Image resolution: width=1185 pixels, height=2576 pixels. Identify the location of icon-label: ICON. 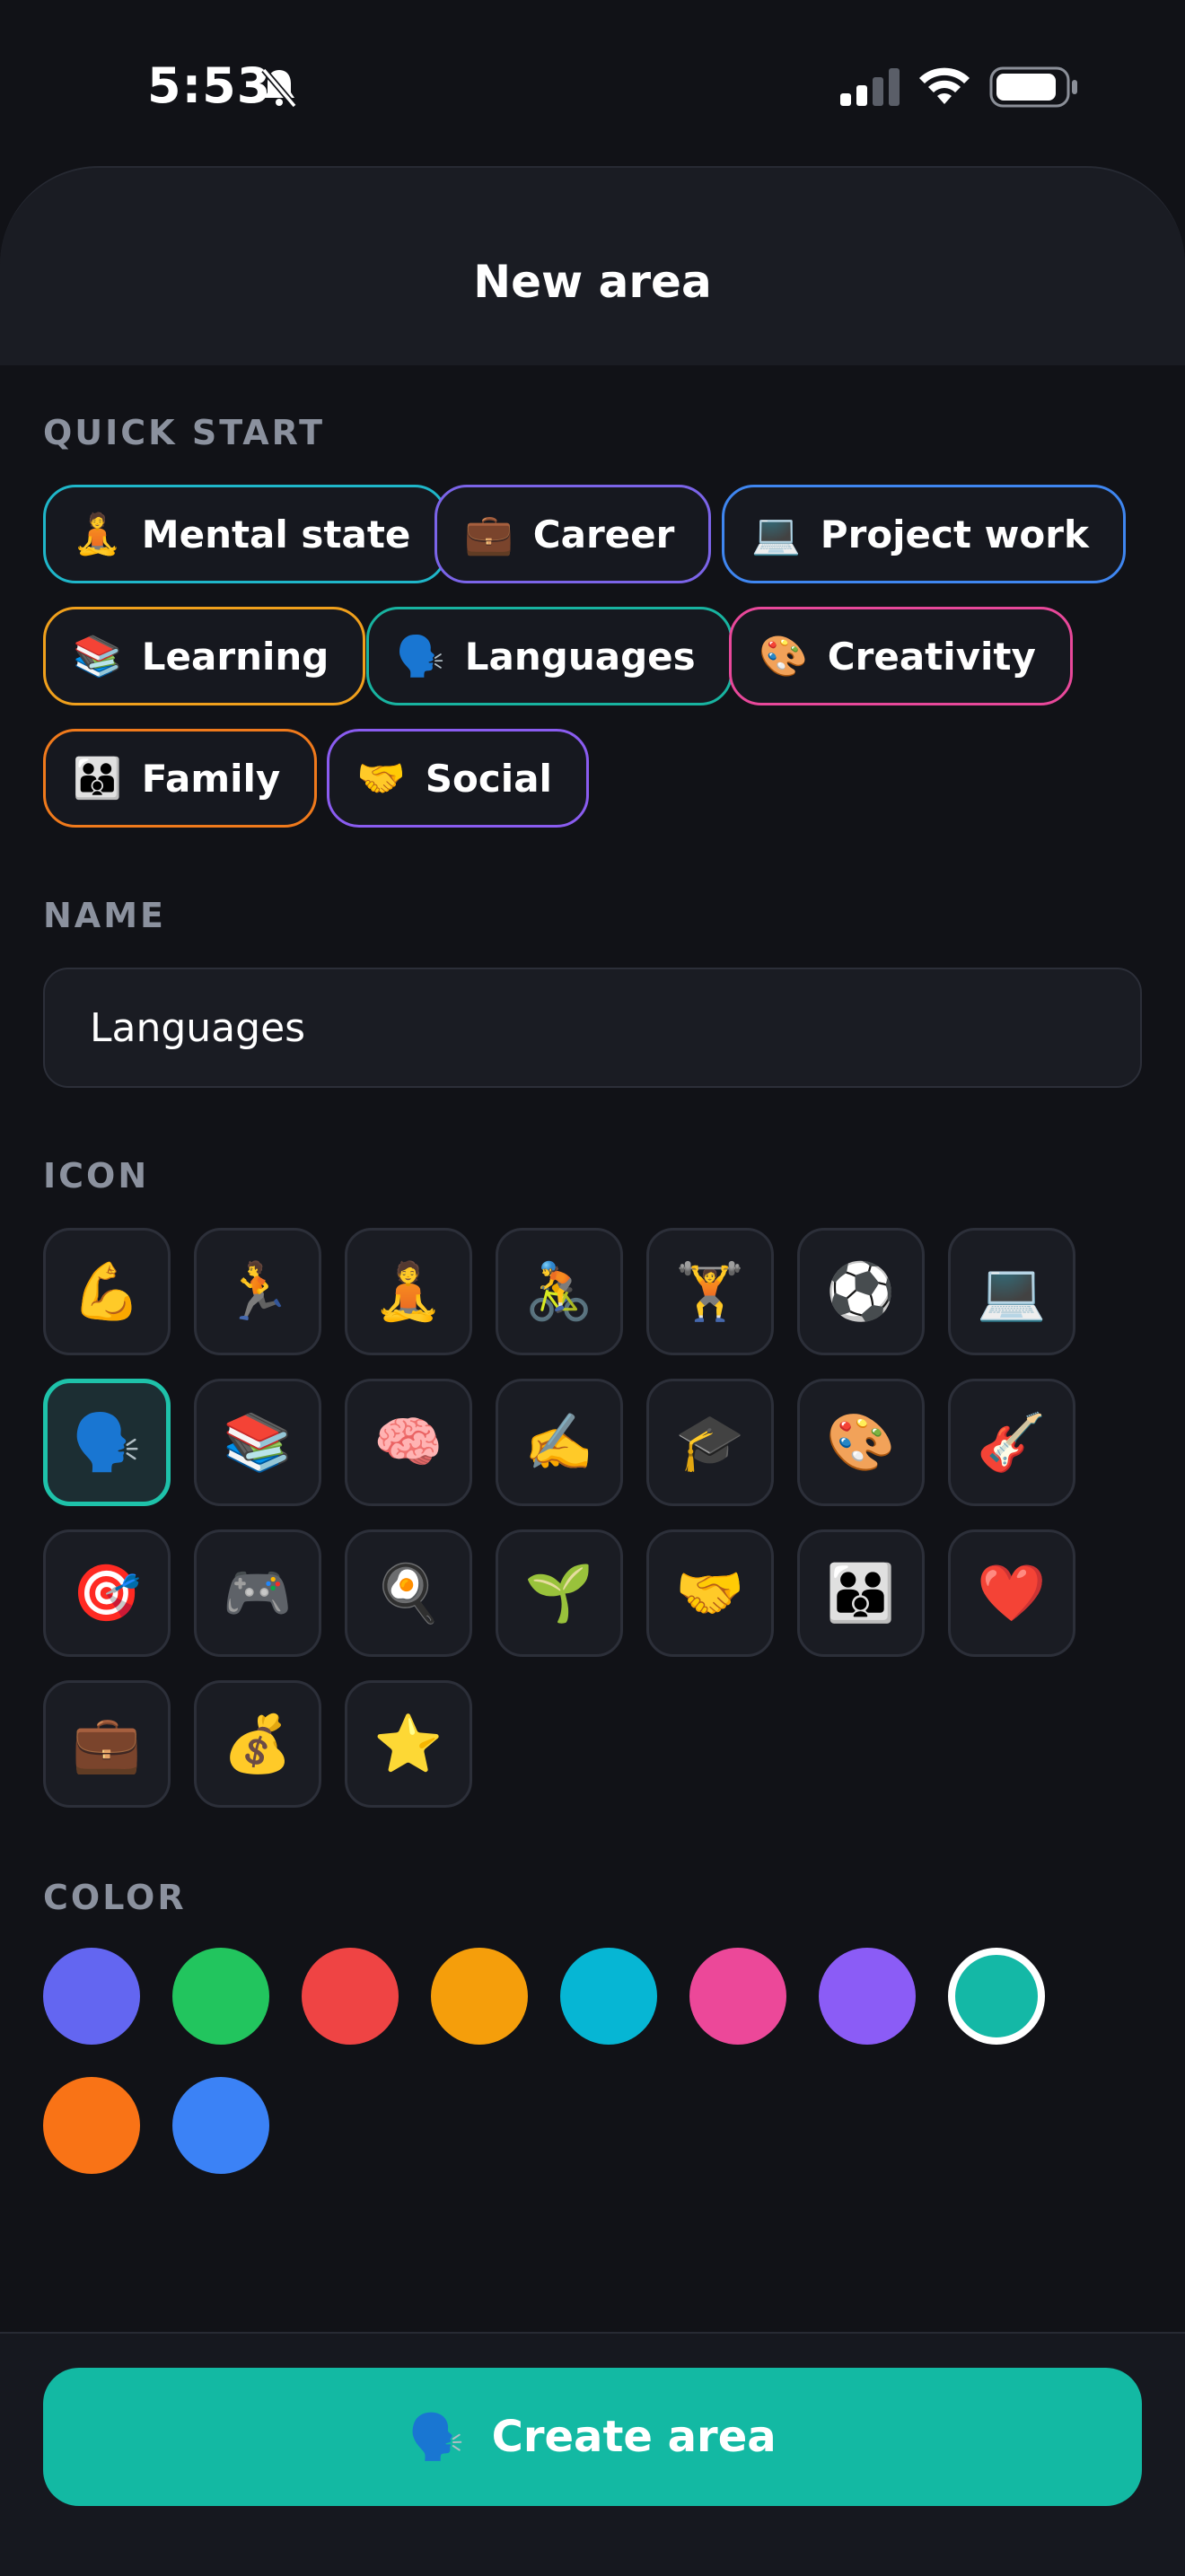
(96, 1176).